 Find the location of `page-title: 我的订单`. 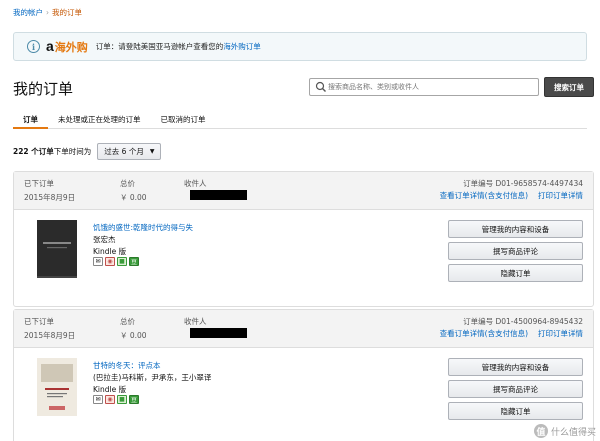

page-title: 我的订单 is located at coordinates (43, 89).